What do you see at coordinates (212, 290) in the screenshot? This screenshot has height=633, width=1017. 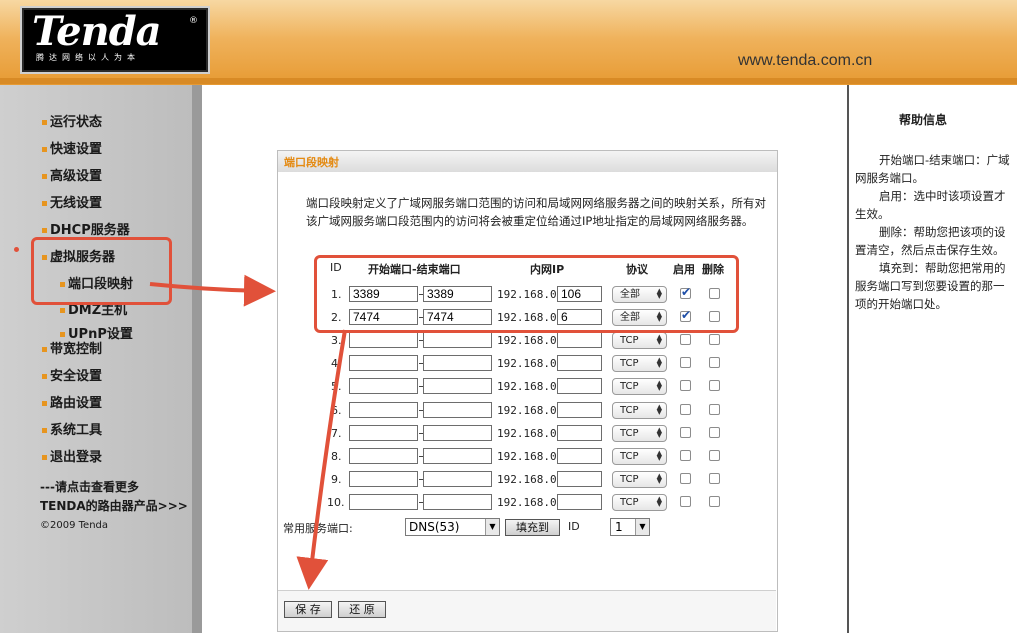 I see `arrow-to-table` at bounding box center [212, 290].